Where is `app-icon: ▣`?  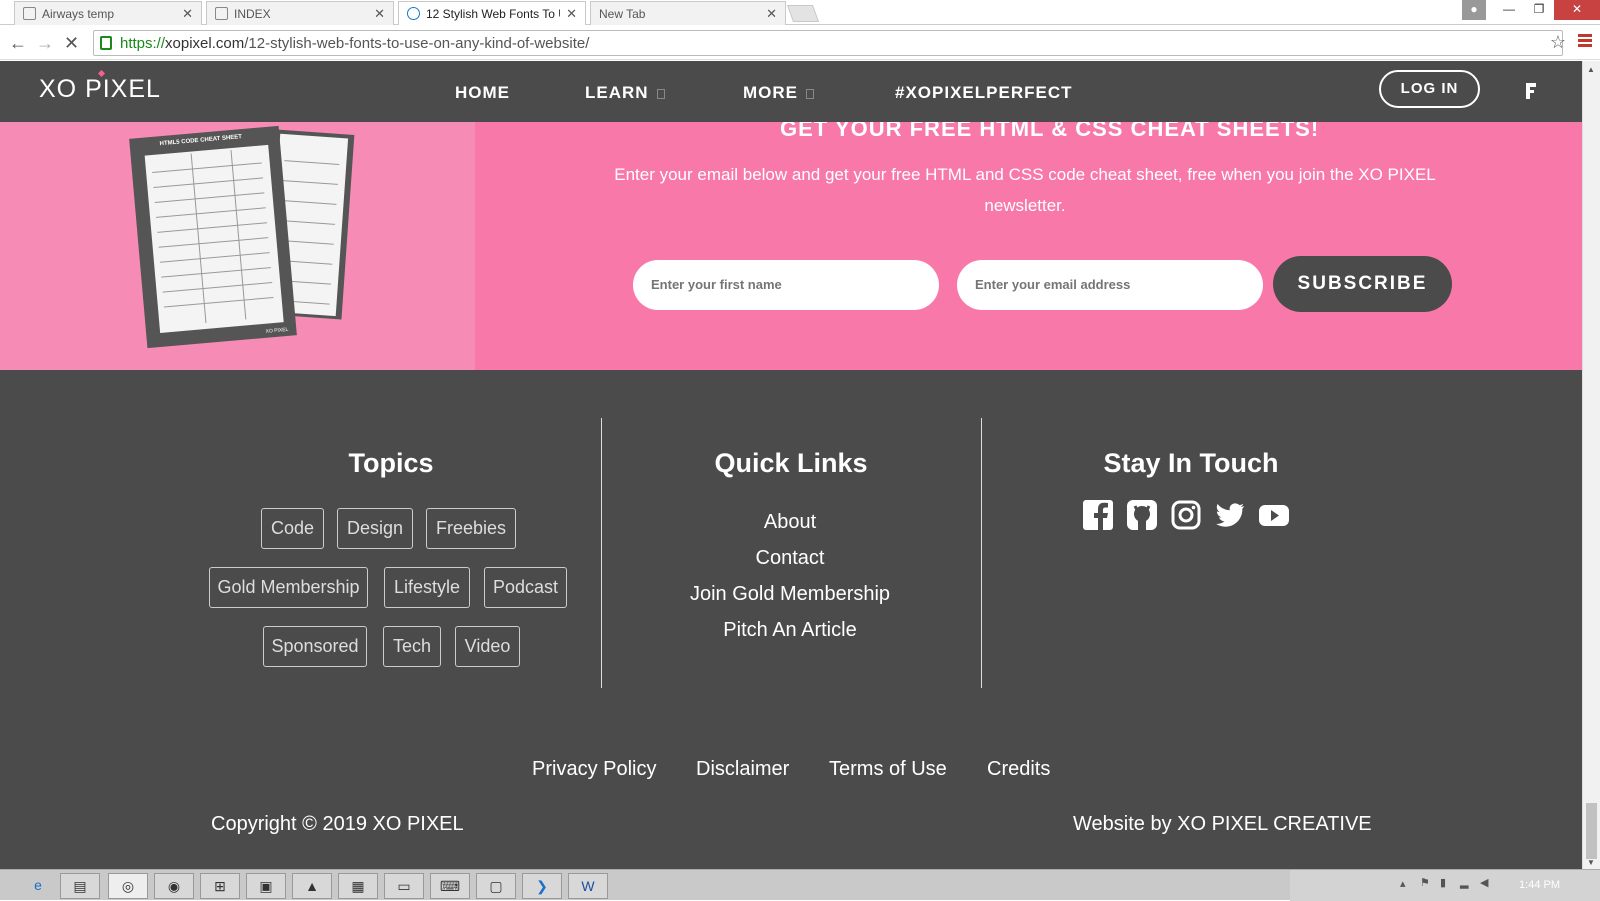 app-icon: ▣ is located at coordinates (266, 886).